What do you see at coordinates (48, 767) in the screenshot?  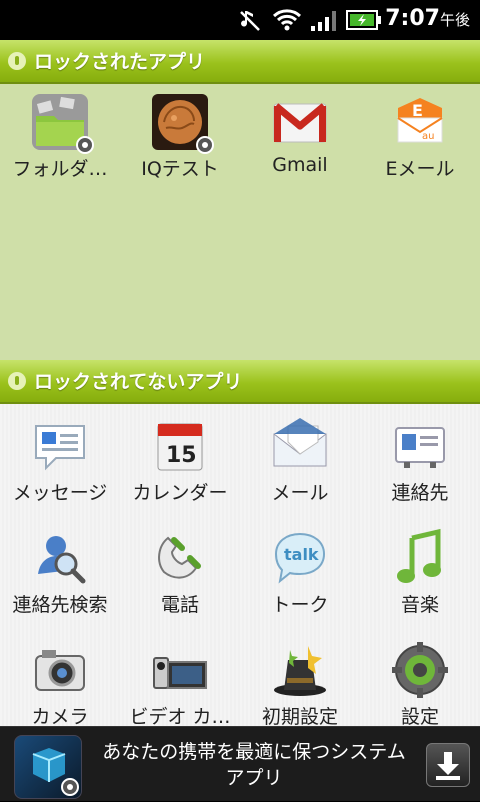 I see `system-app-icon` at bounding box center [48, 767].